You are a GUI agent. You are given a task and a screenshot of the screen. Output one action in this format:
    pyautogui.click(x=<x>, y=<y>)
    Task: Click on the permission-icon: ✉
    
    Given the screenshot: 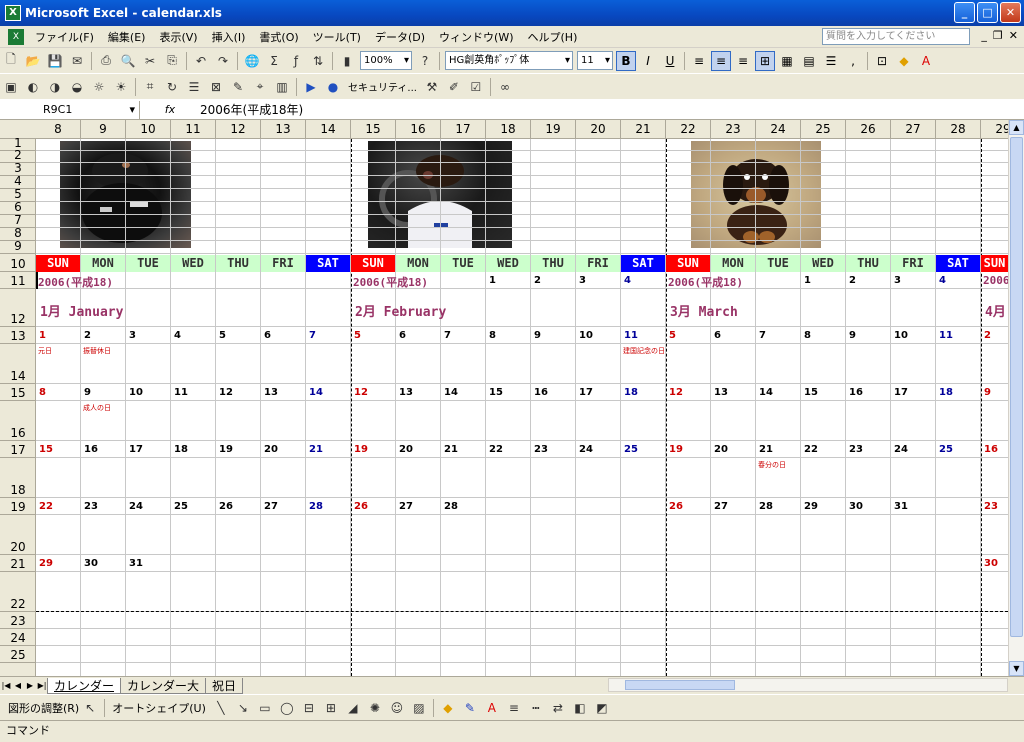 What is the action you would take?
    pyautogui.click(x=77, y=61)
    